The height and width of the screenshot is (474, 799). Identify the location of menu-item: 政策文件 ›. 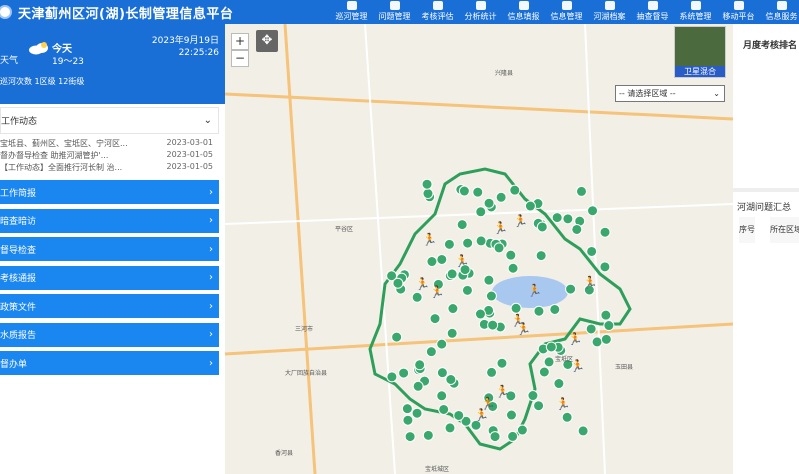
(109, 306).